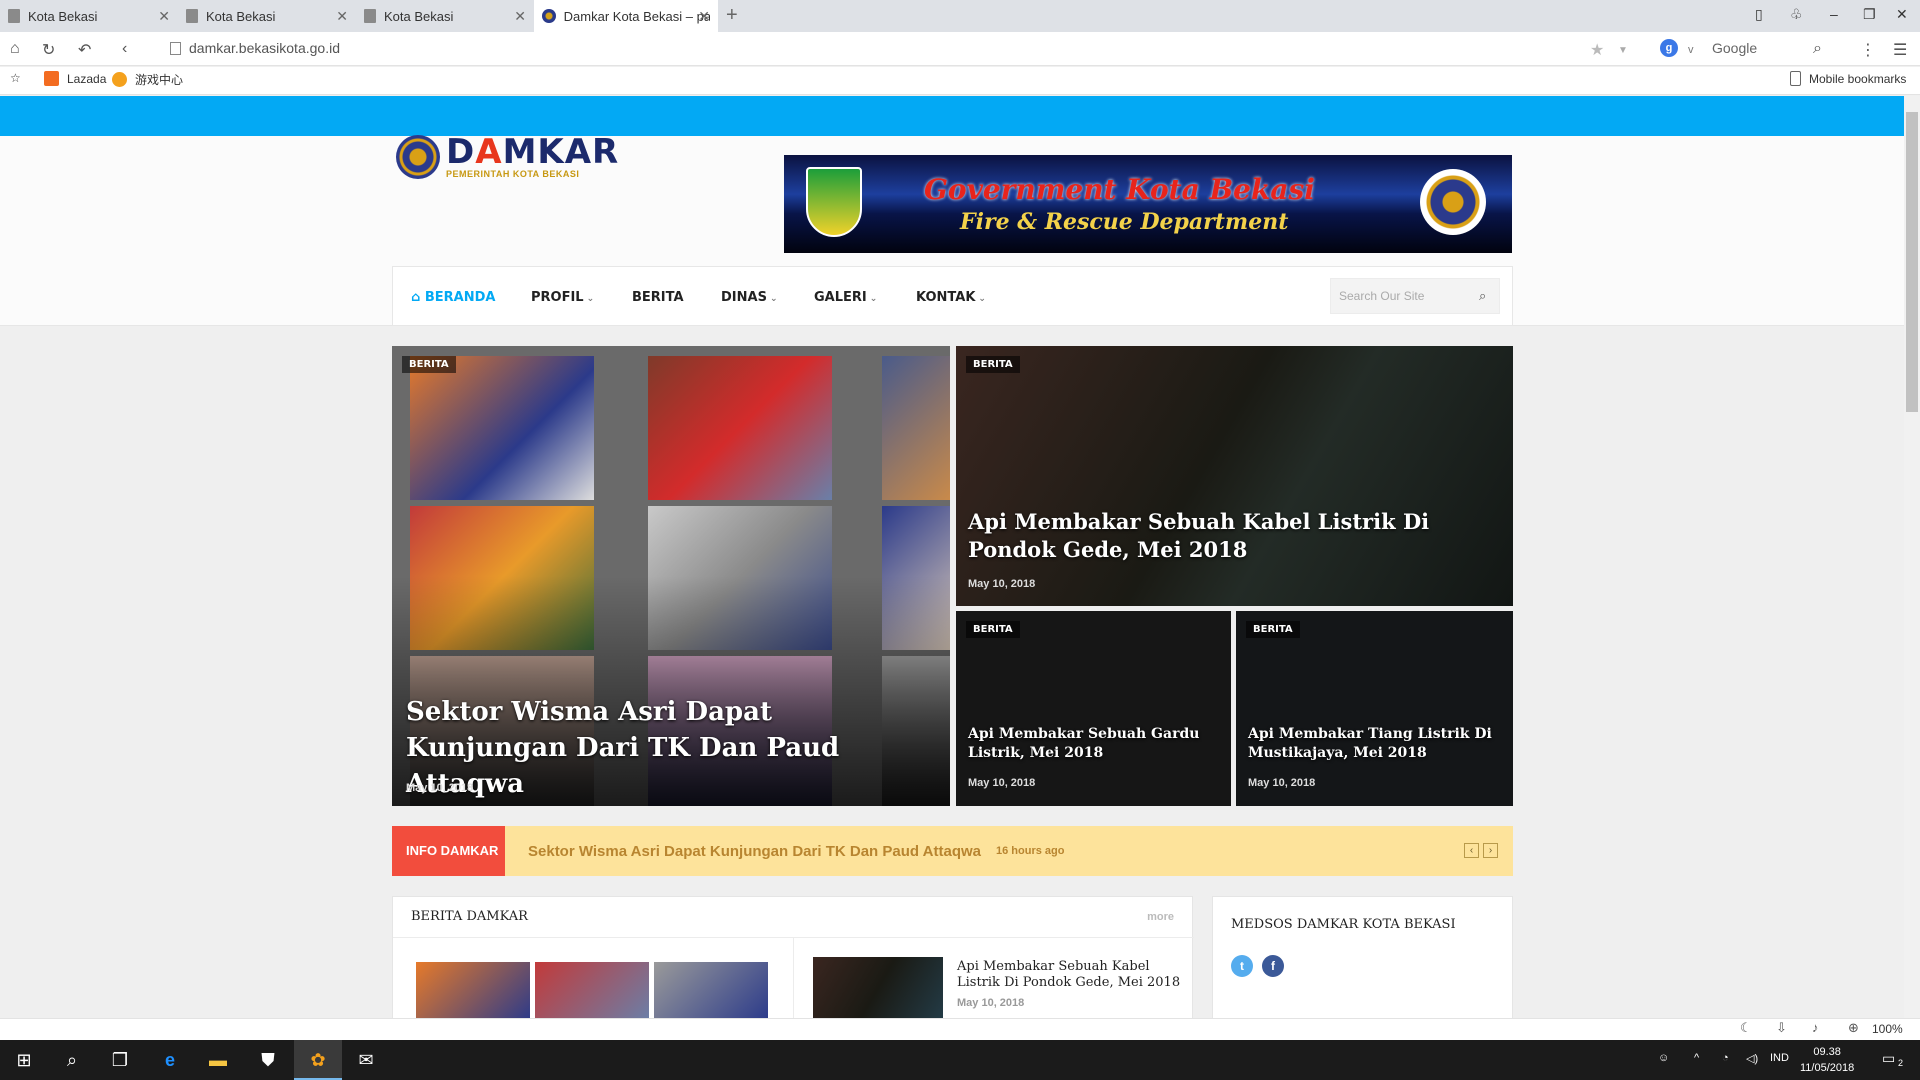 This screenshot has width=1920, height=1080. What do you see at coordinates (1725, 1058) in the screenshot?
I see `wifi-icon: ◔` at bounding box center [1725, 1058].